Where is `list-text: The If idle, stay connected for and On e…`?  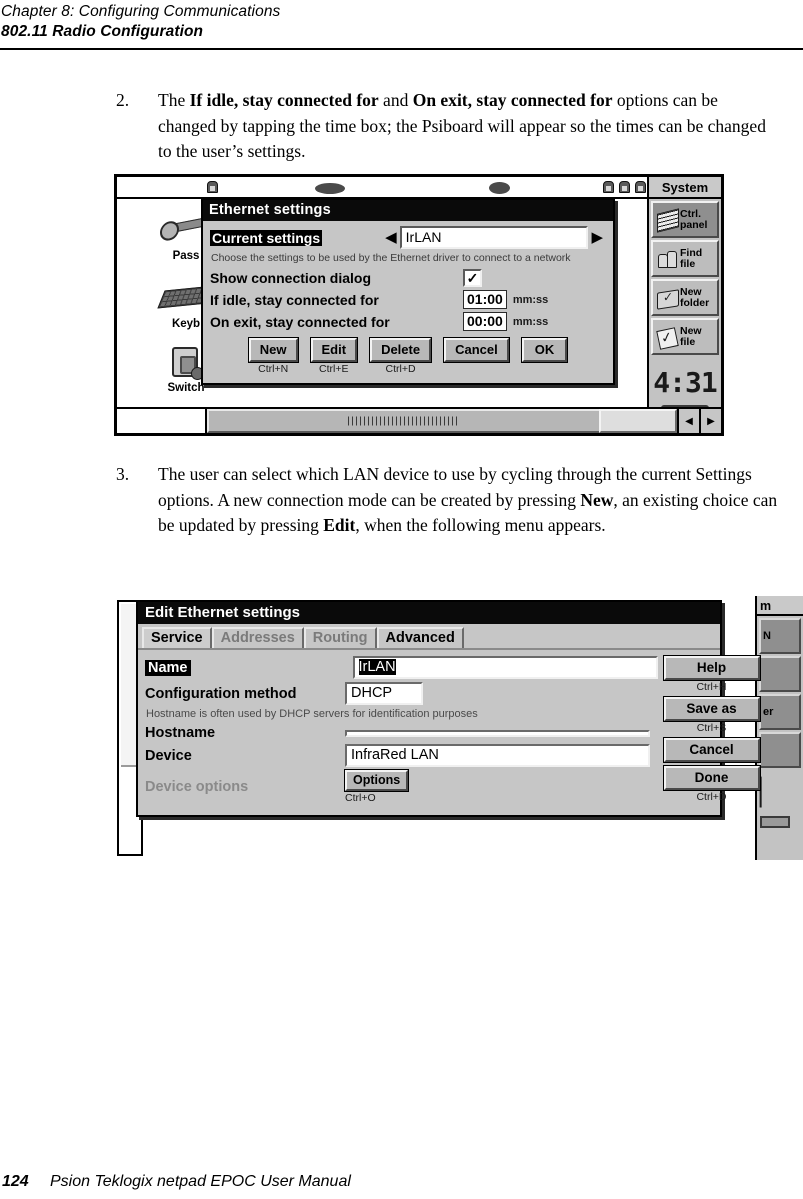
list-text: The If idle, stay connected for and On e… is located at coordinates (462, 125).